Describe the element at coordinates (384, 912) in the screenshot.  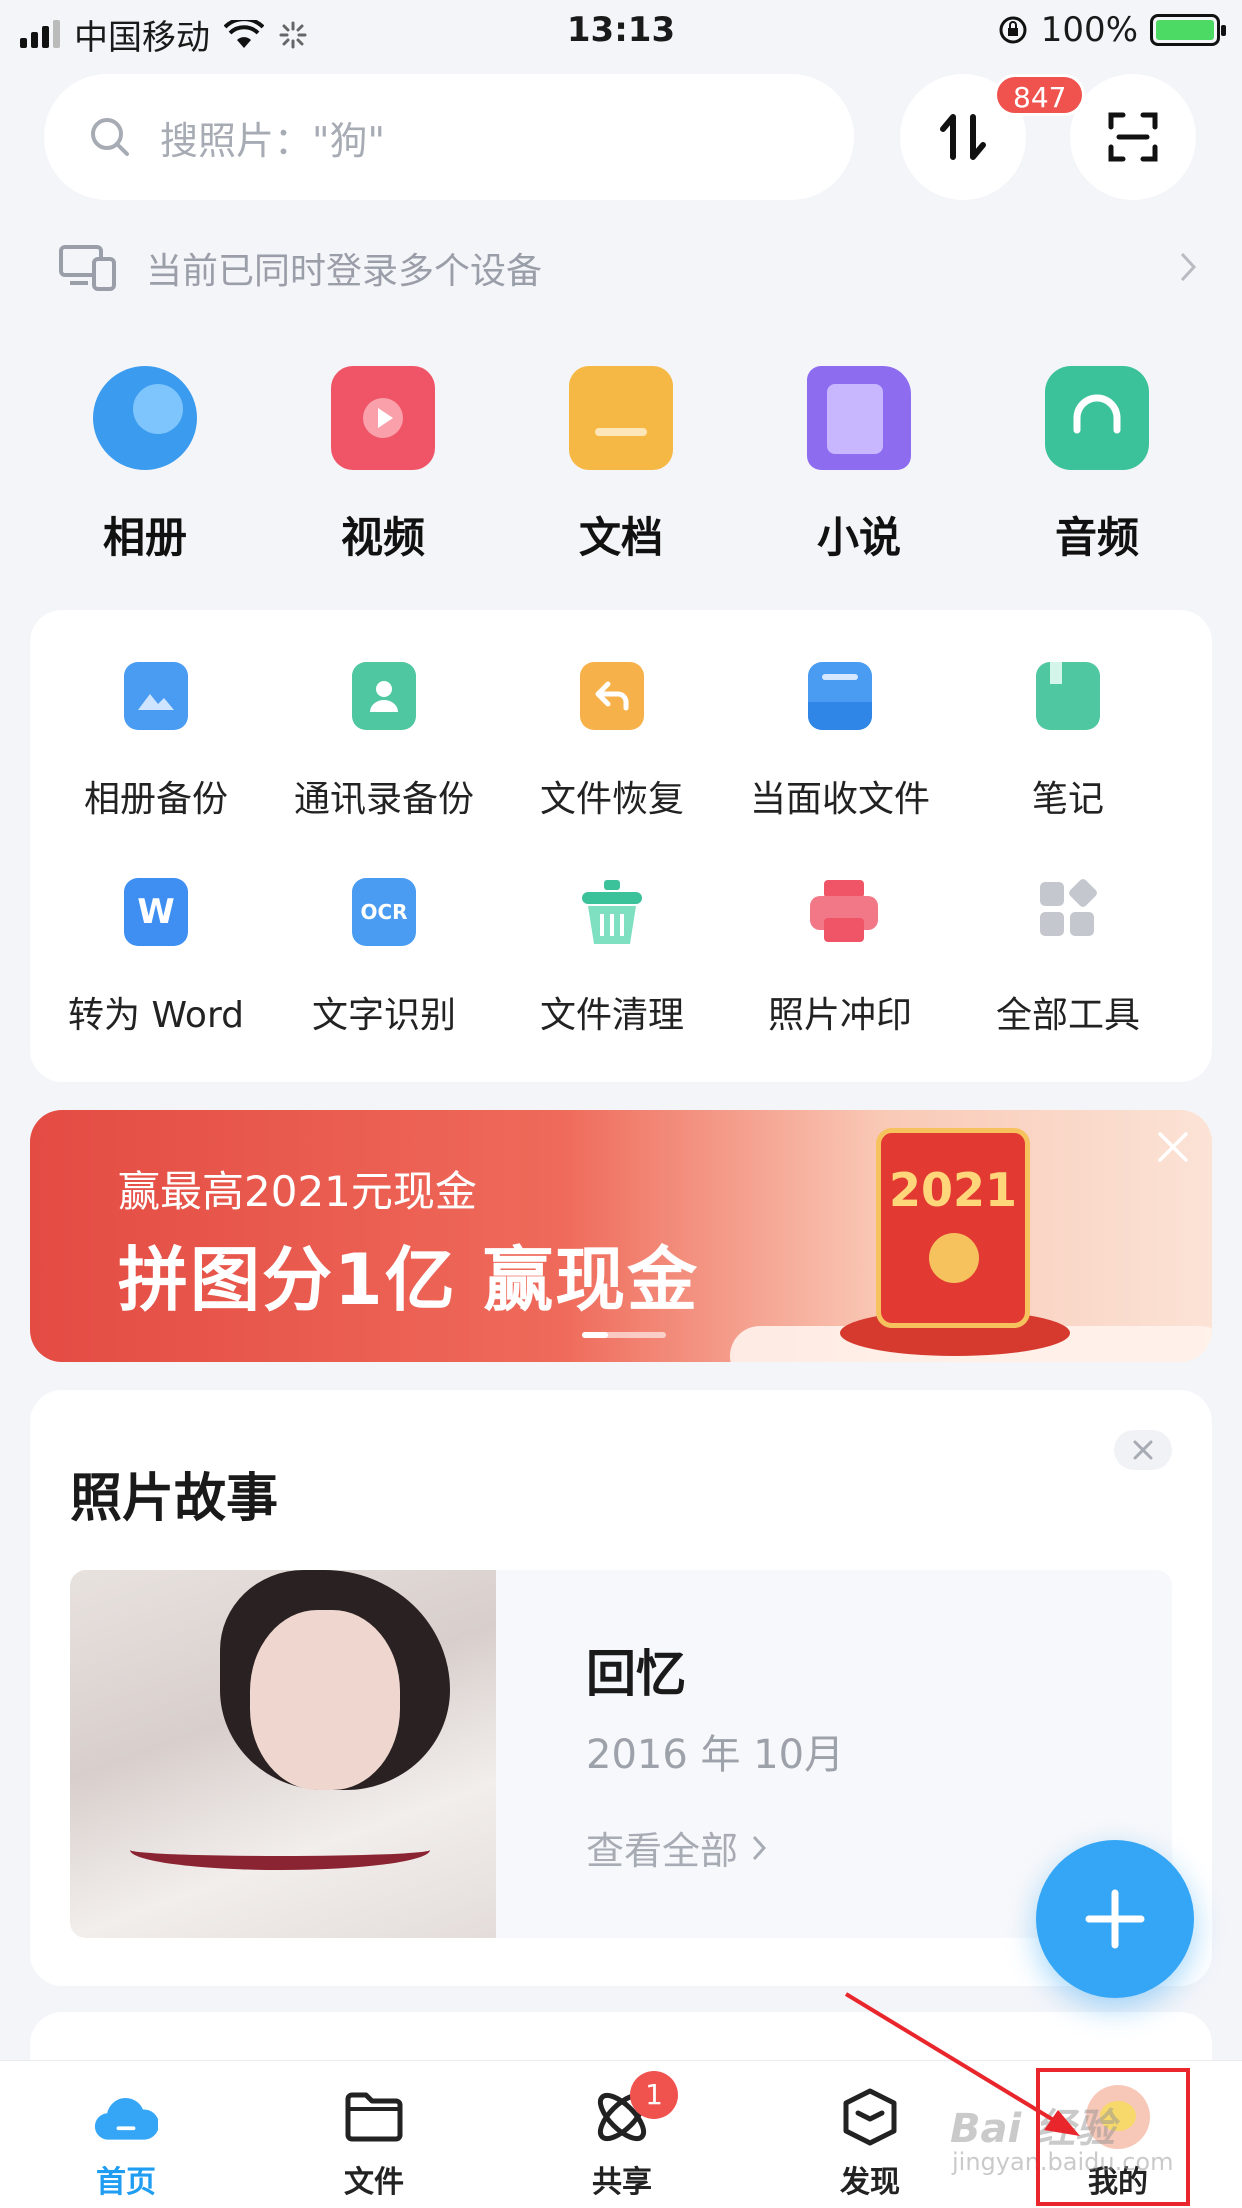
I see `ocr-icon: OCR` at that location.